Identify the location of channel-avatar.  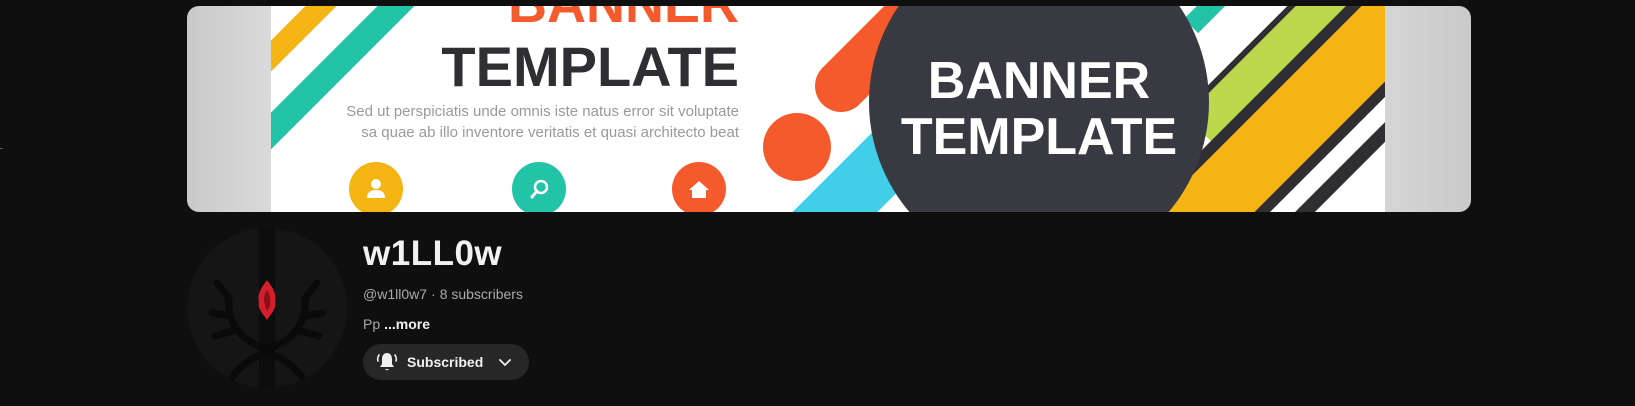
(267, 308).